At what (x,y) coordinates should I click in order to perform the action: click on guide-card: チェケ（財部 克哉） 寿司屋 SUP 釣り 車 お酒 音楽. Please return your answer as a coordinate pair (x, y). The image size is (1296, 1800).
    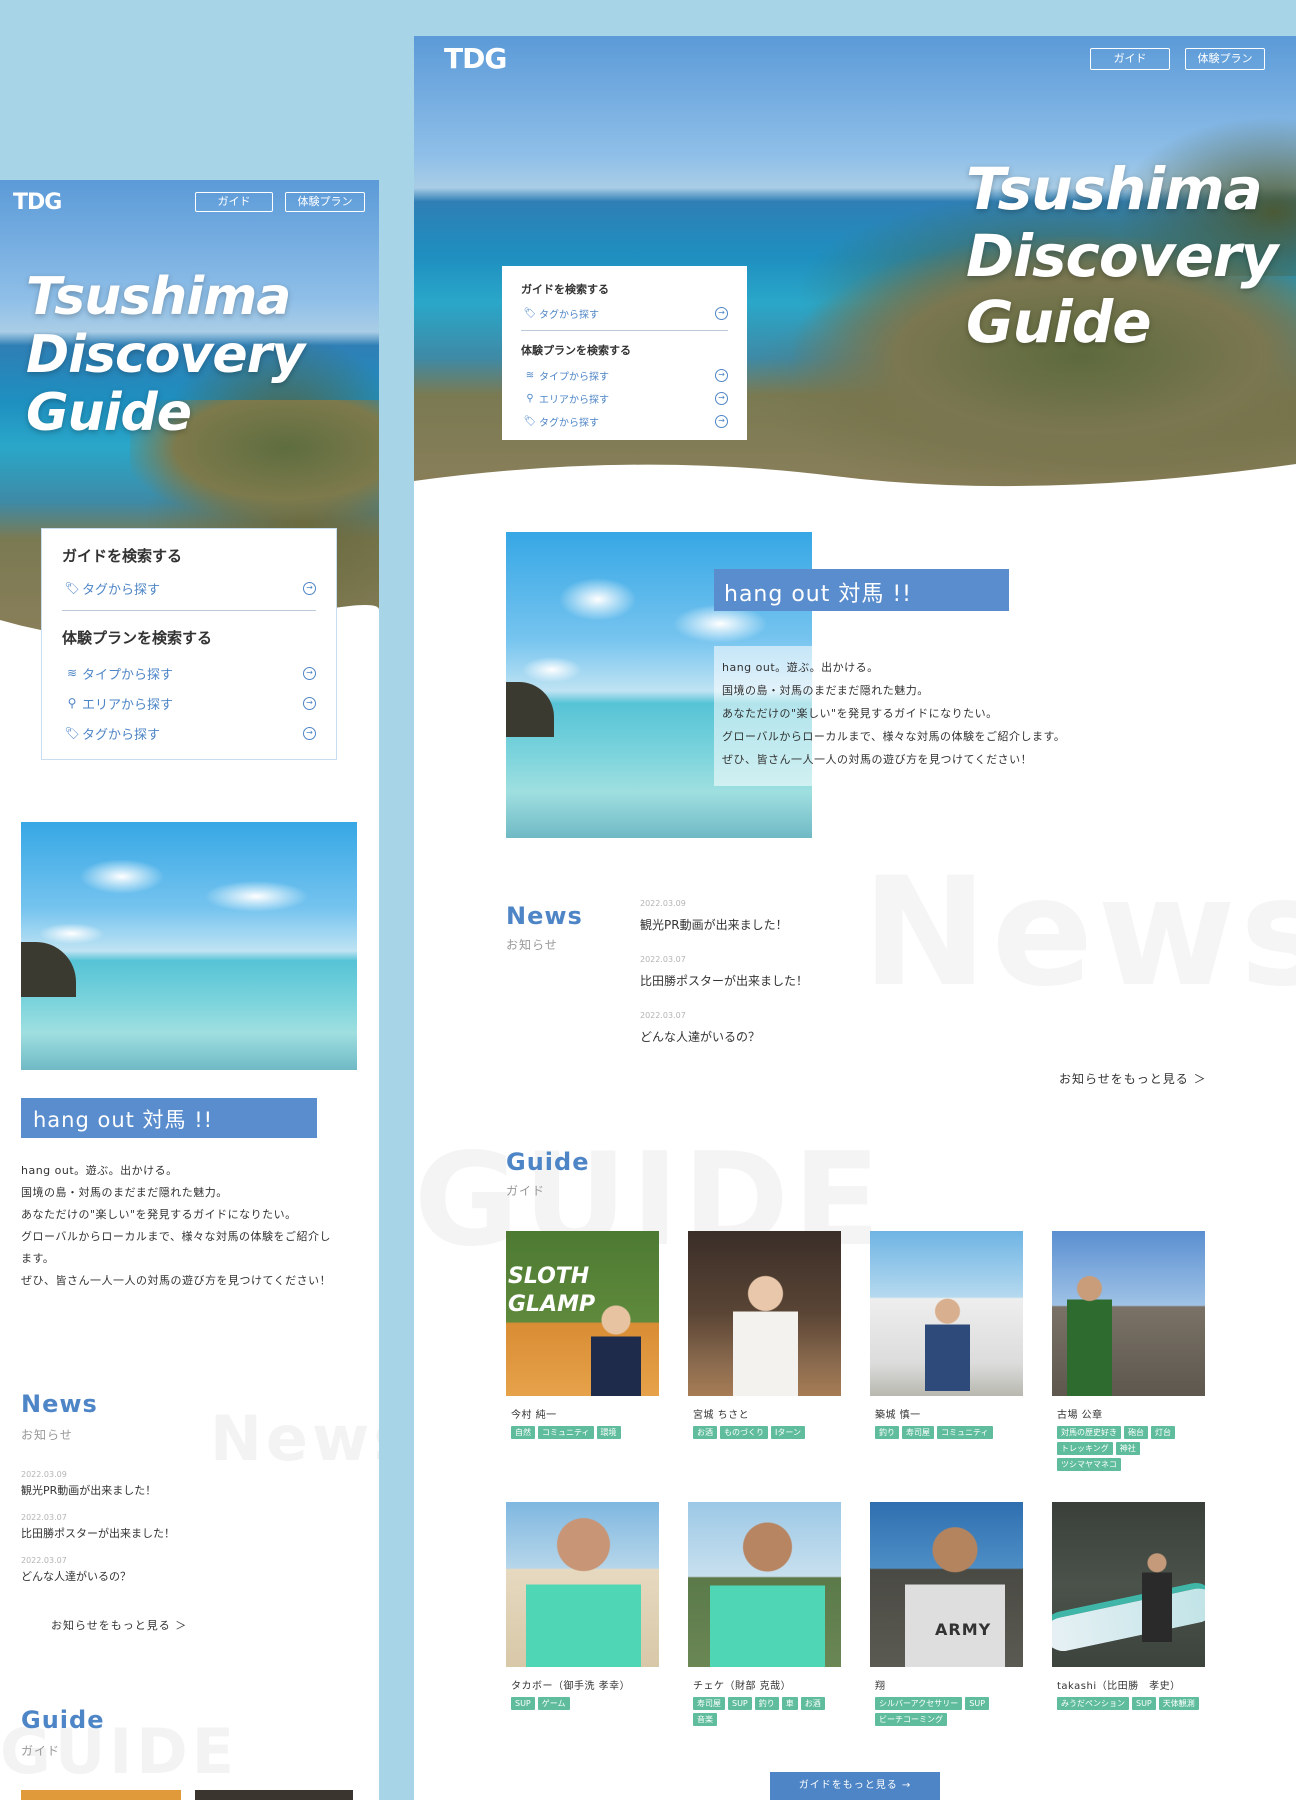
    Looking at the image, I should click on (764, 1614).